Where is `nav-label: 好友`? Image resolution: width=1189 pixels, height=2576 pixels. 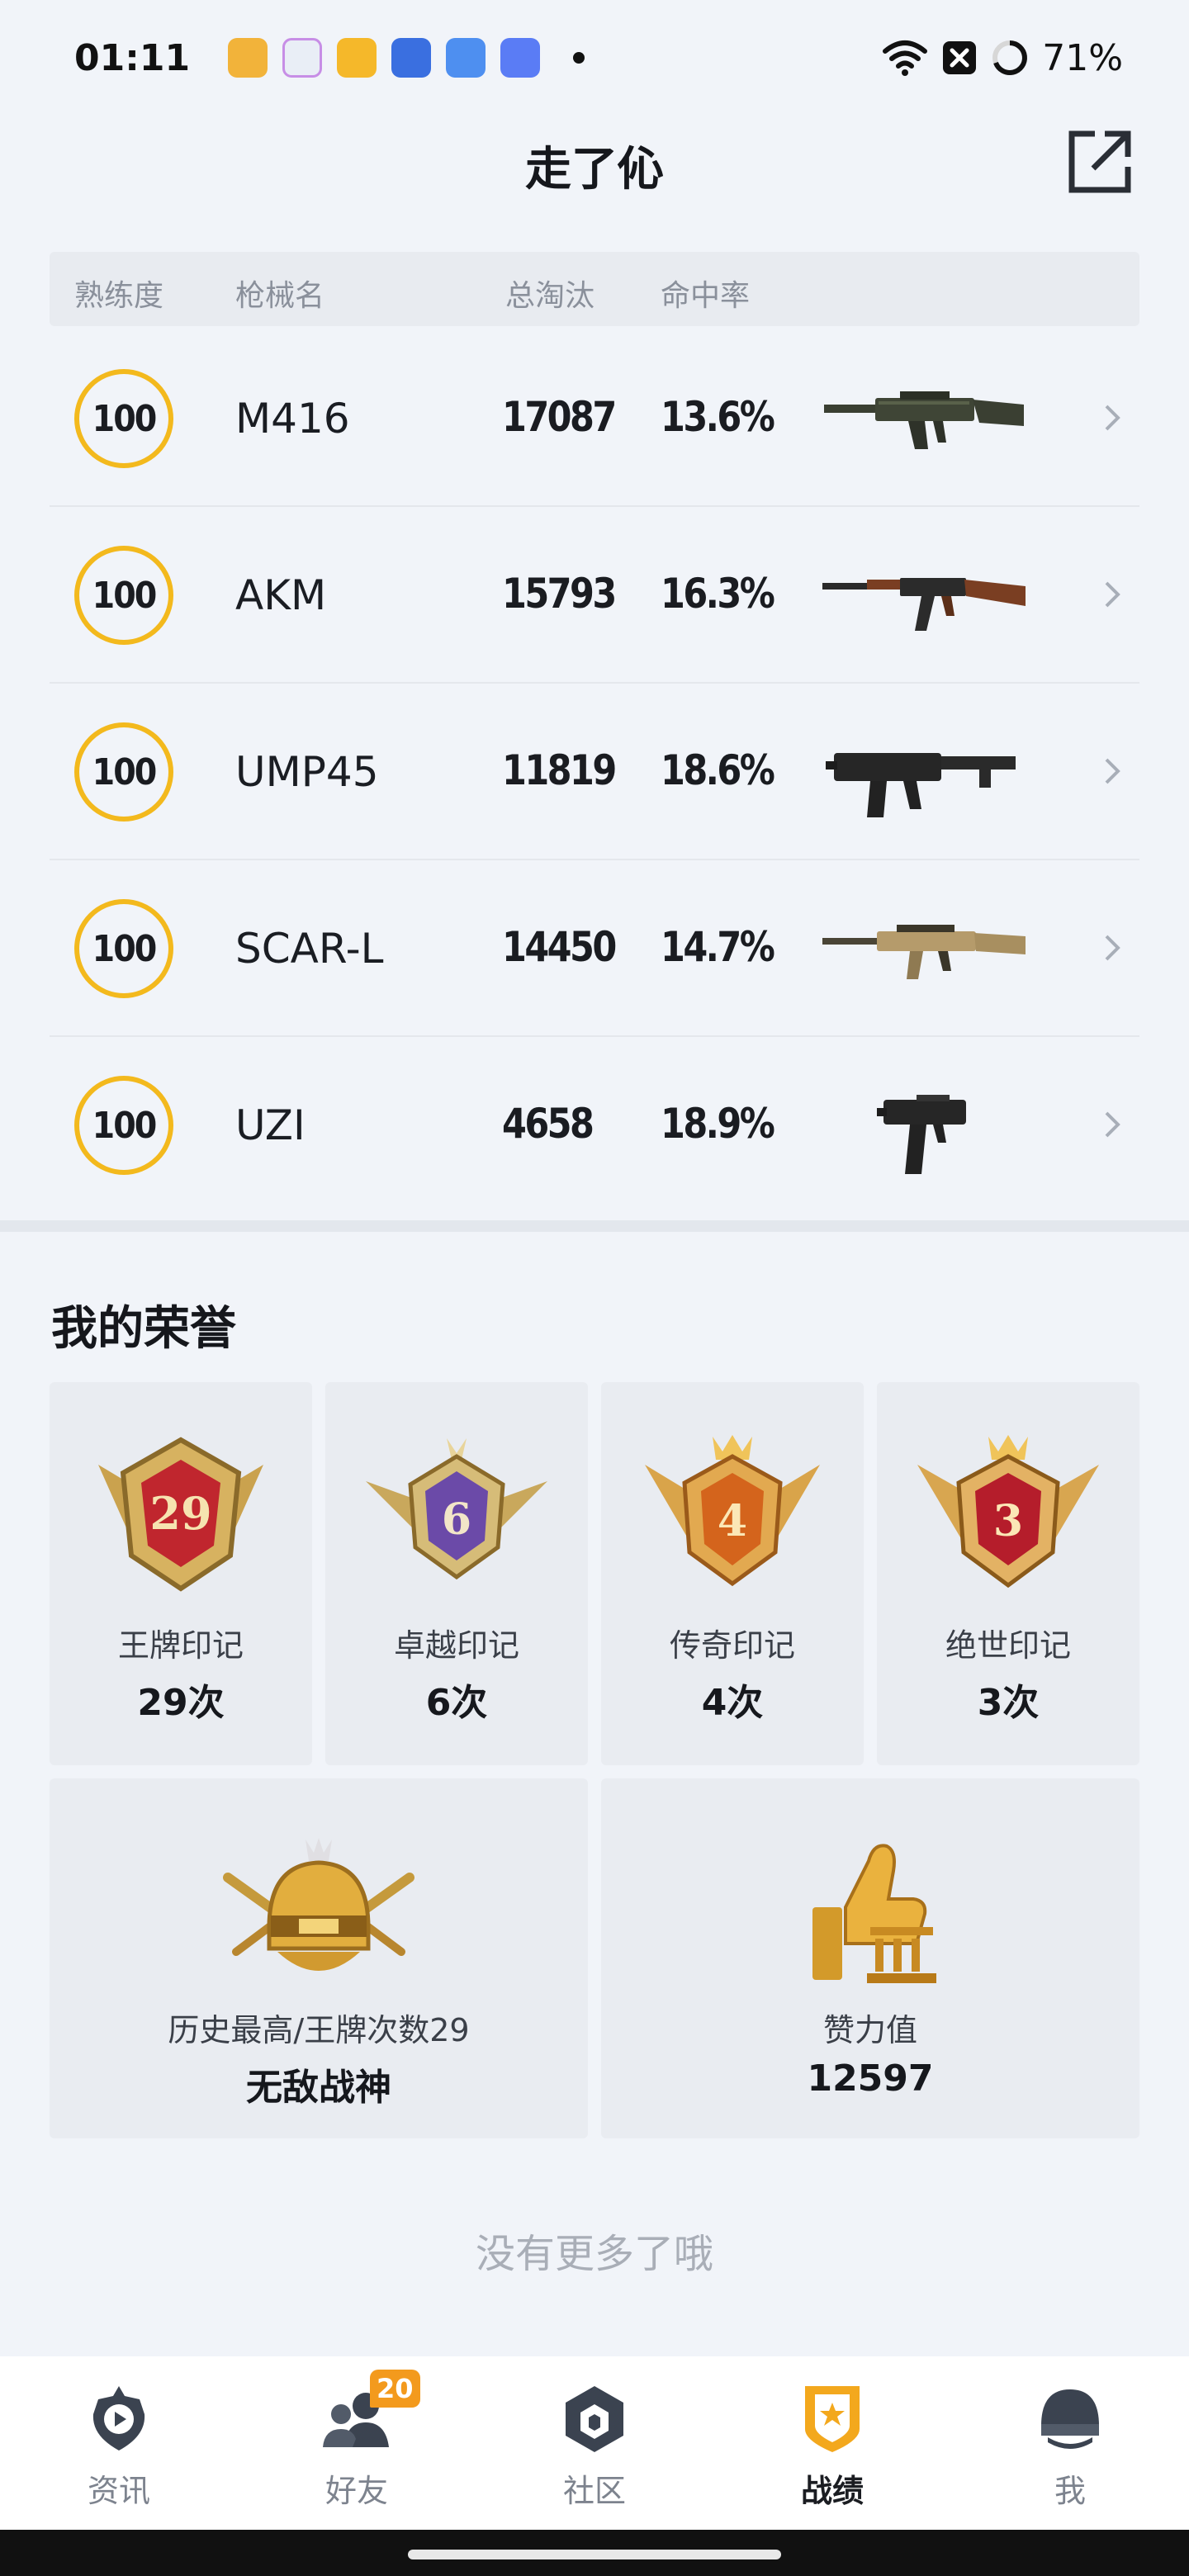 nav-label: 好友 is located at coordinates (356, 2491).